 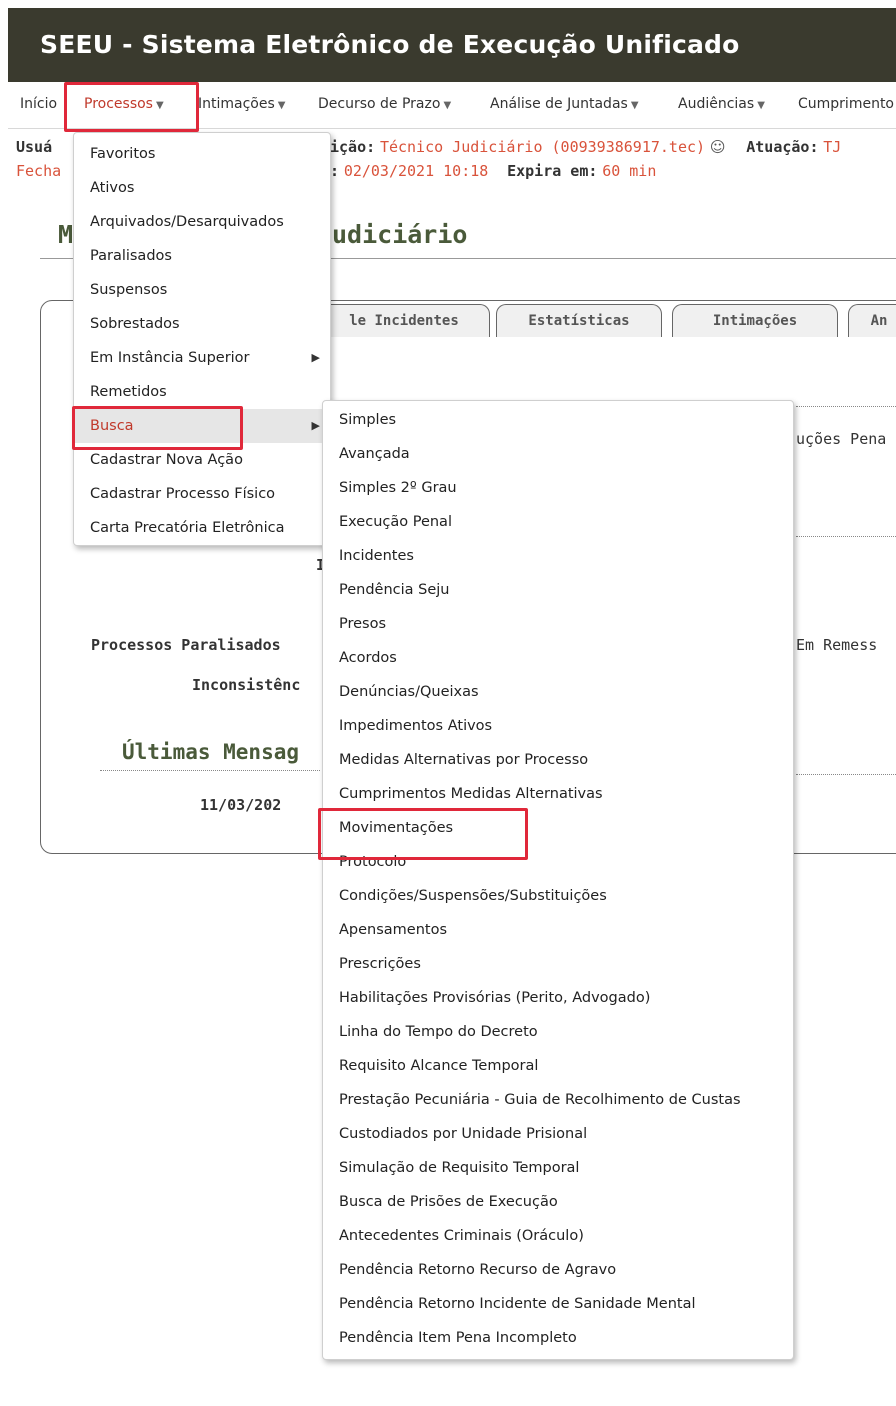 What do you see at coordinates (558, 1236) in the screenshot?
I see `submenu-item-antecedentes: Antecedentes Criminais (Oráculo)` at bounding box center [558, 1236].